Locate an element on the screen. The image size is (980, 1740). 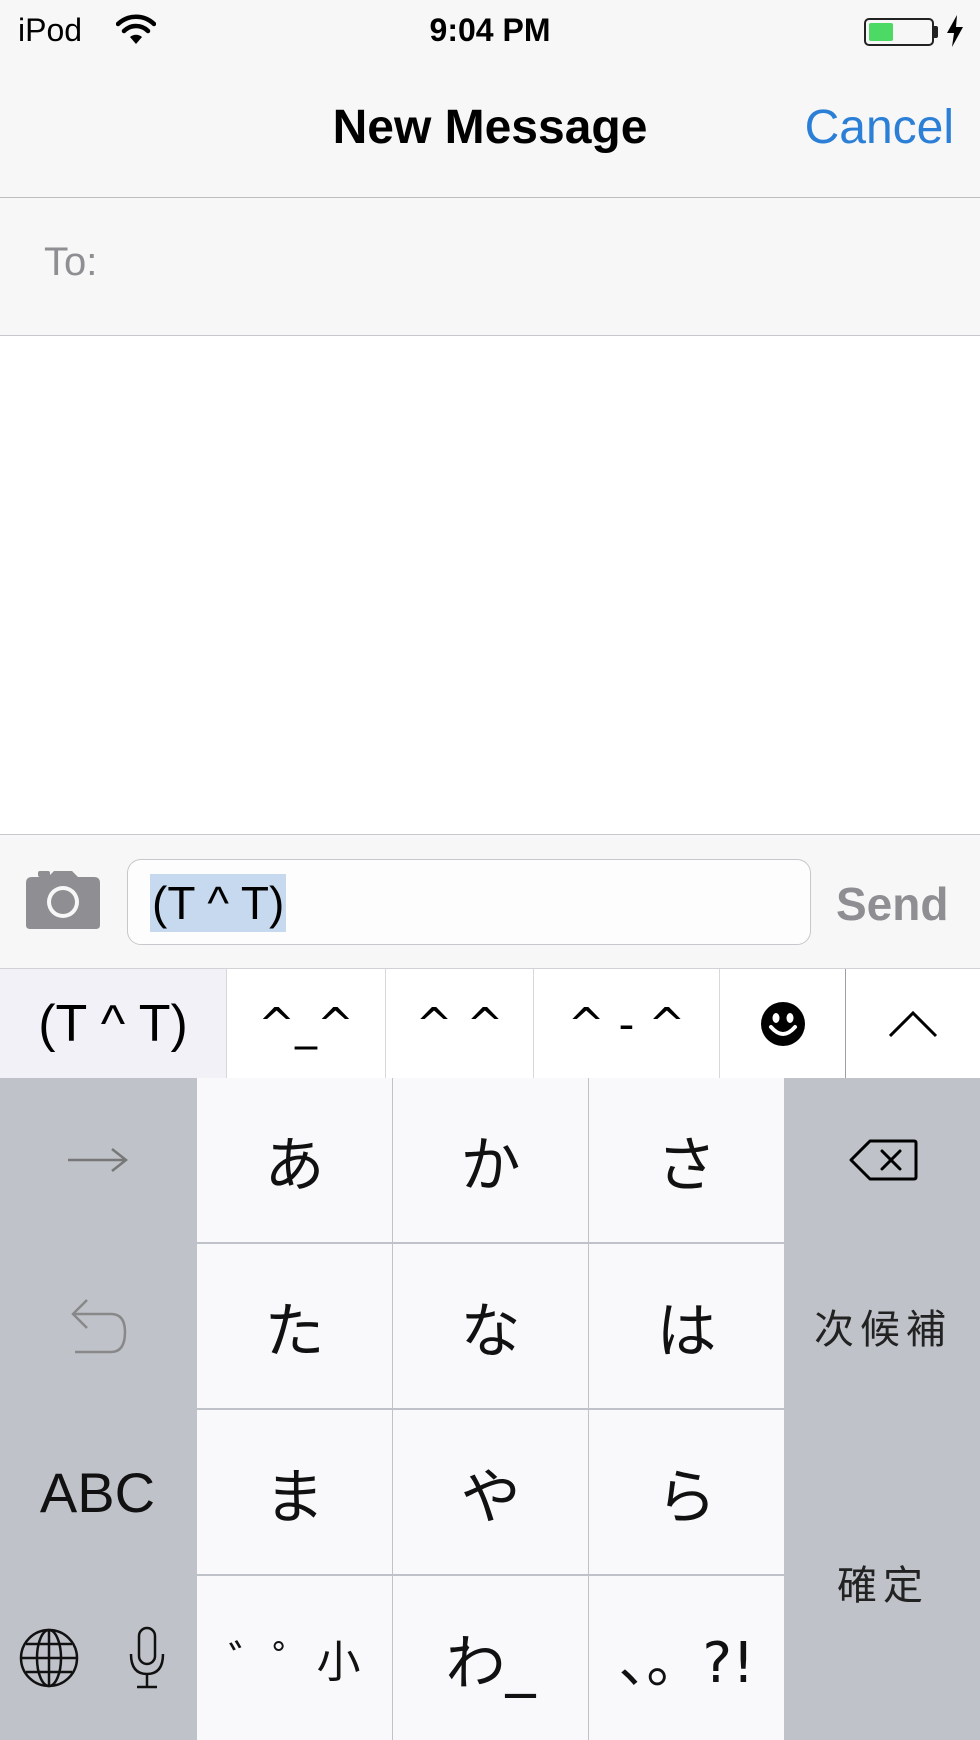
key-label: さ is located at coordinates (686, 1165).